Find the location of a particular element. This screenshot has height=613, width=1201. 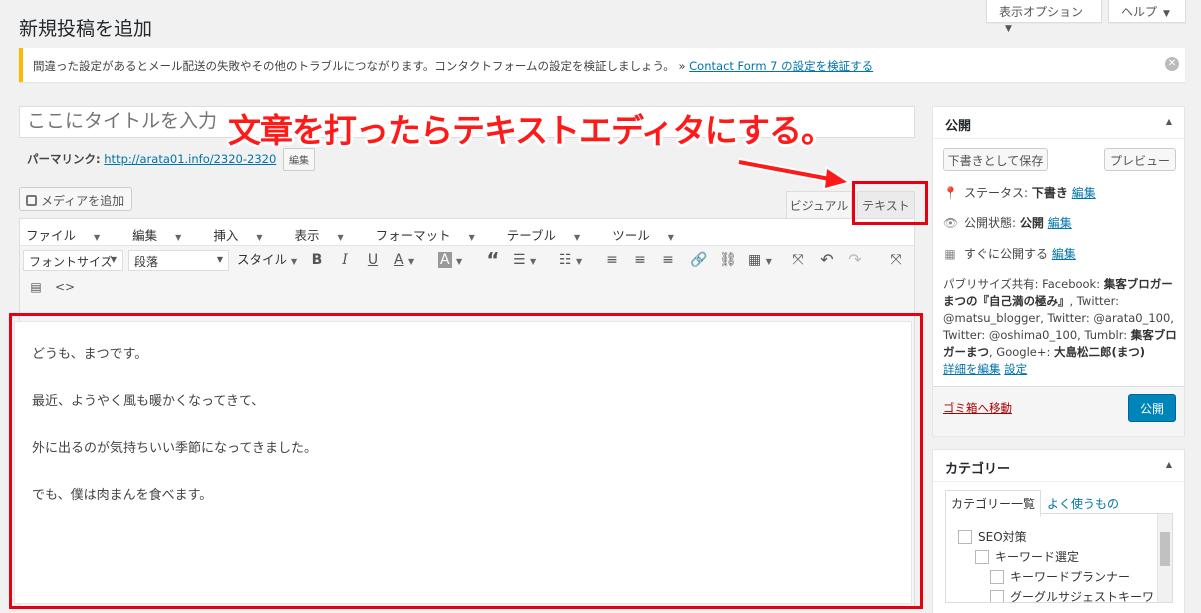

text-tab-highlight-box is located at coordinates (890, 203).